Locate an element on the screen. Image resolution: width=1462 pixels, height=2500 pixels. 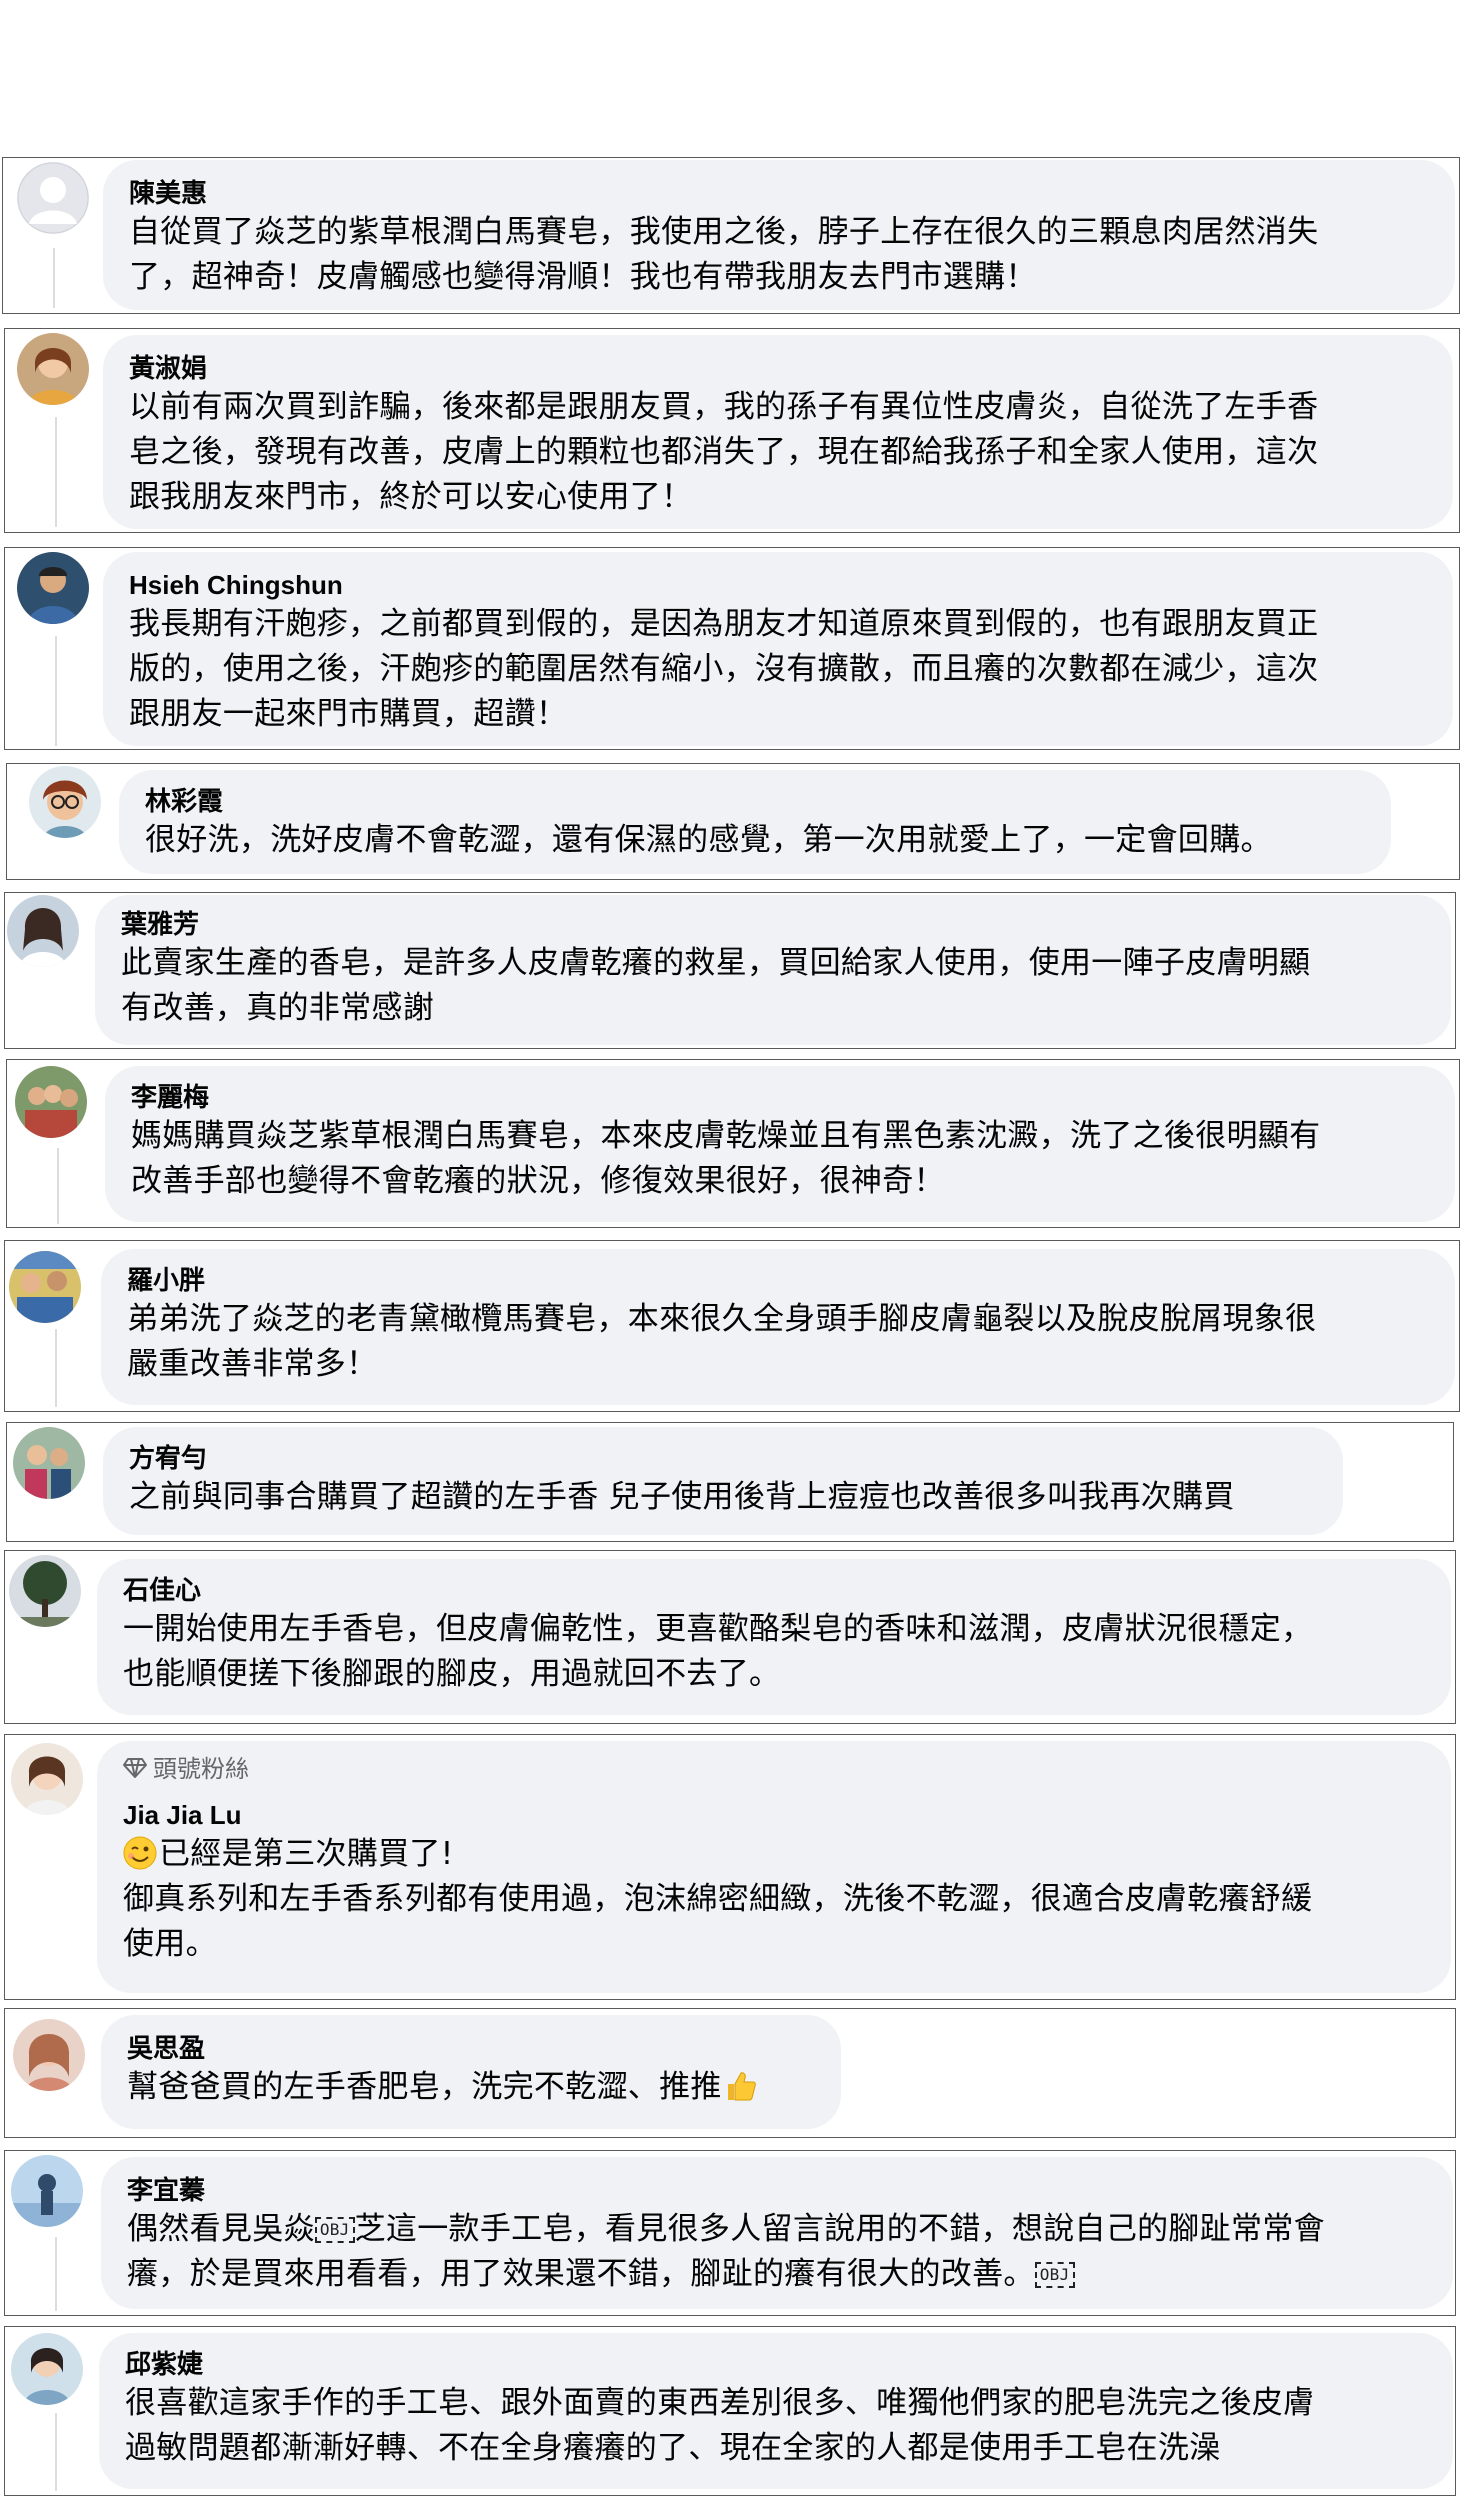
comment-text-line: 版的，使用之後，汗皰疹的範圍居然有縮小，沒有擴散，而且癢的次數都在減少，這次 is located at coordinates (724, 669).